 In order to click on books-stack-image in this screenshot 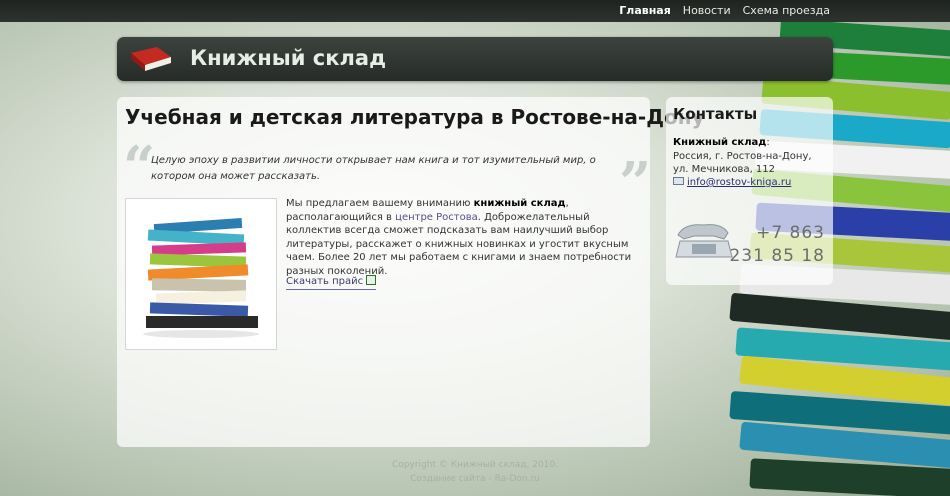, I will do `click(201, 277)`.